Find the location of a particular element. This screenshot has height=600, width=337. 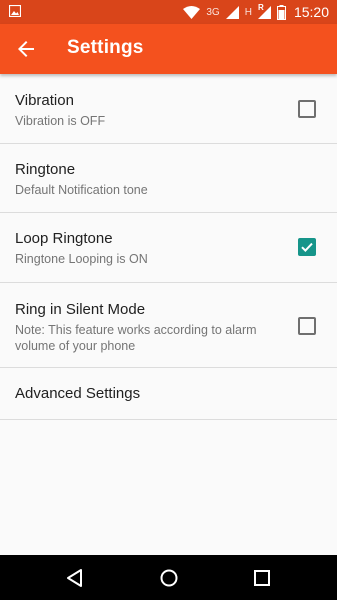

setting-loop-ringtone: Loop Ringtone Ringtone Looping is ON is located at coordinates (168, 248).